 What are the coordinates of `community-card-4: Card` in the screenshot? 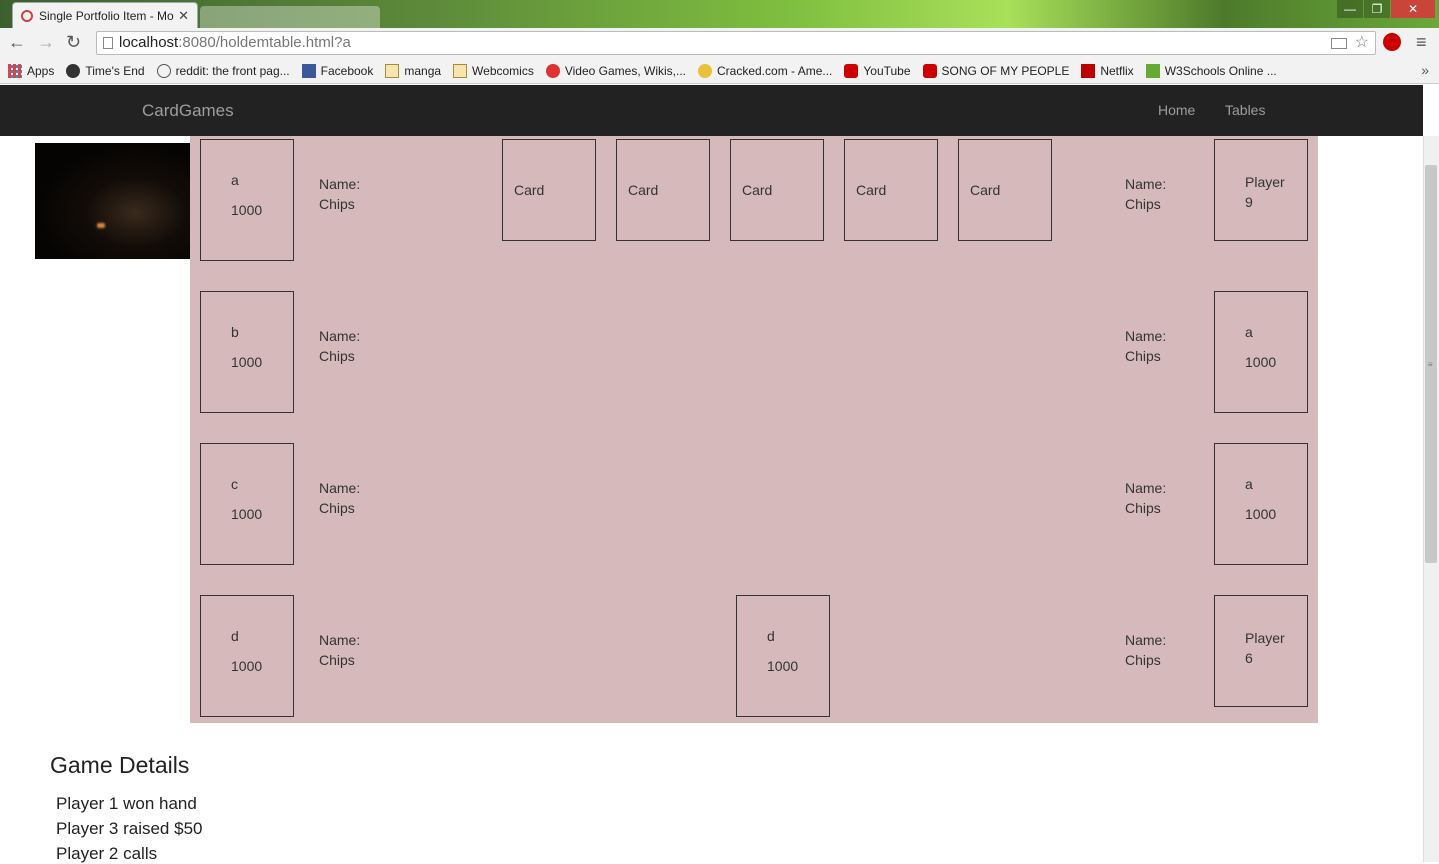 It's located at (891, 190).